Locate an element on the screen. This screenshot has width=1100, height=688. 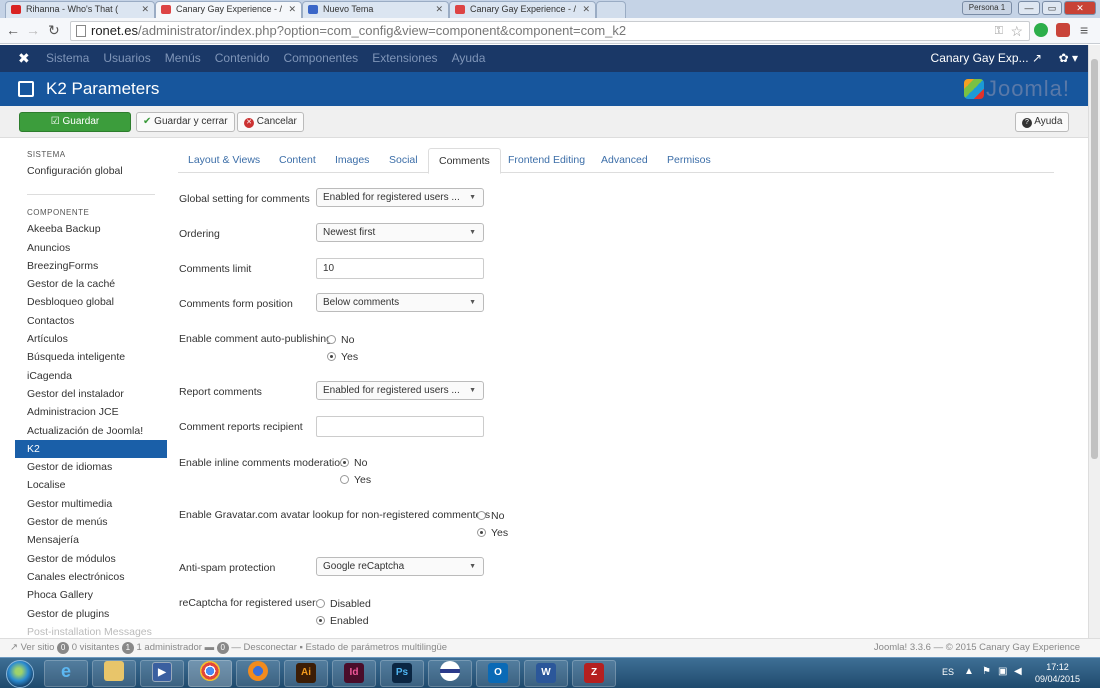
illustrator-icon: Ai is located at coordinates (306, 673).